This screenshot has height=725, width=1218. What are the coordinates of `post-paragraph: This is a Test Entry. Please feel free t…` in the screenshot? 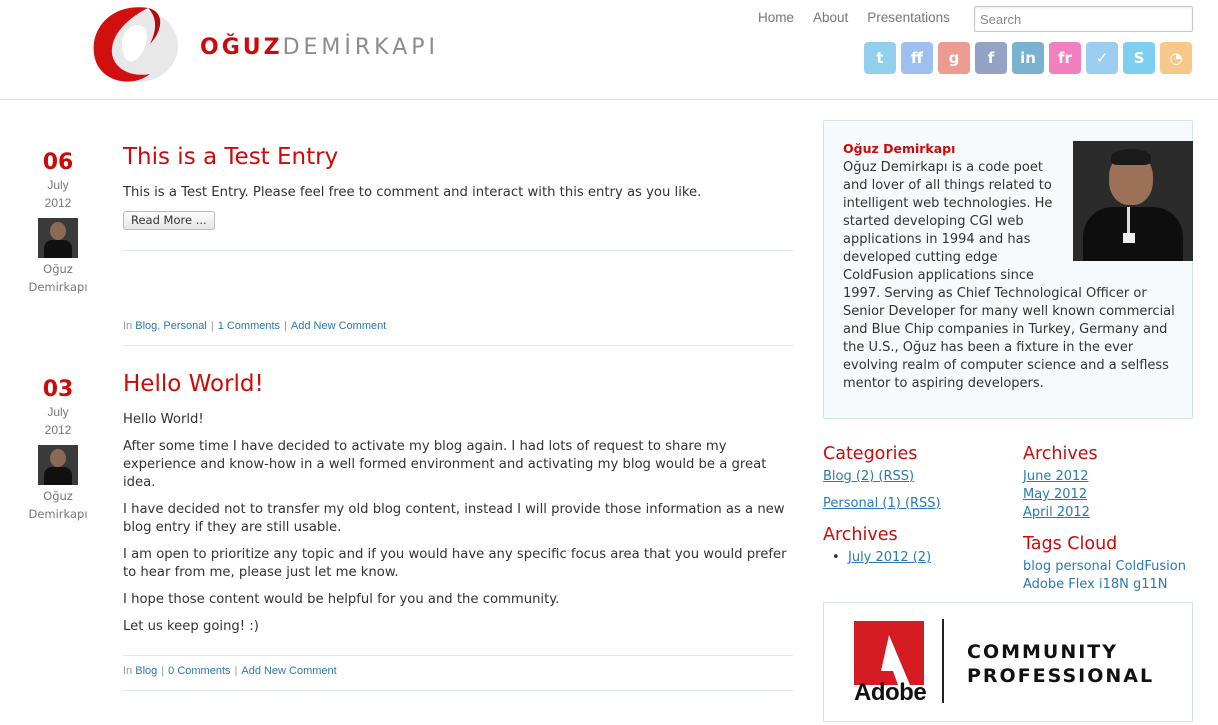 It's located at (412, 192).